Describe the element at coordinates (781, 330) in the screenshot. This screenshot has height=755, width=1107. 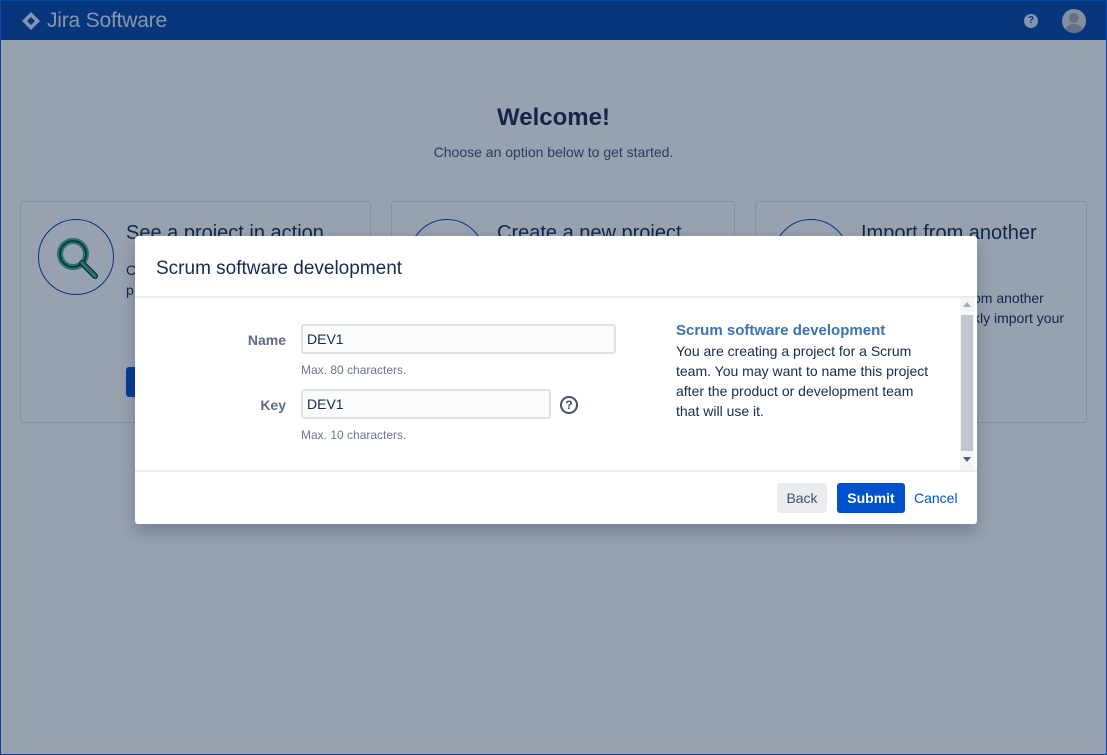
I see `template-description-title: Scrum software development` at that location.